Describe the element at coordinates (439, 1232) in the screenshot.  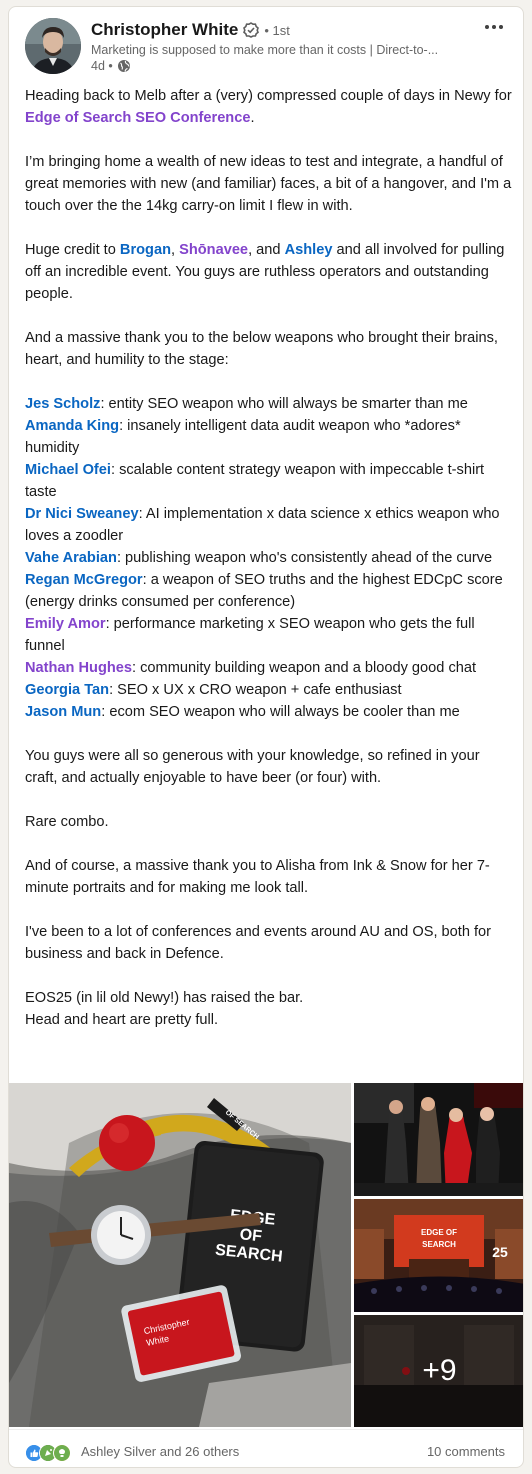
I see `screen-line-1: EDGE OF` at that location.